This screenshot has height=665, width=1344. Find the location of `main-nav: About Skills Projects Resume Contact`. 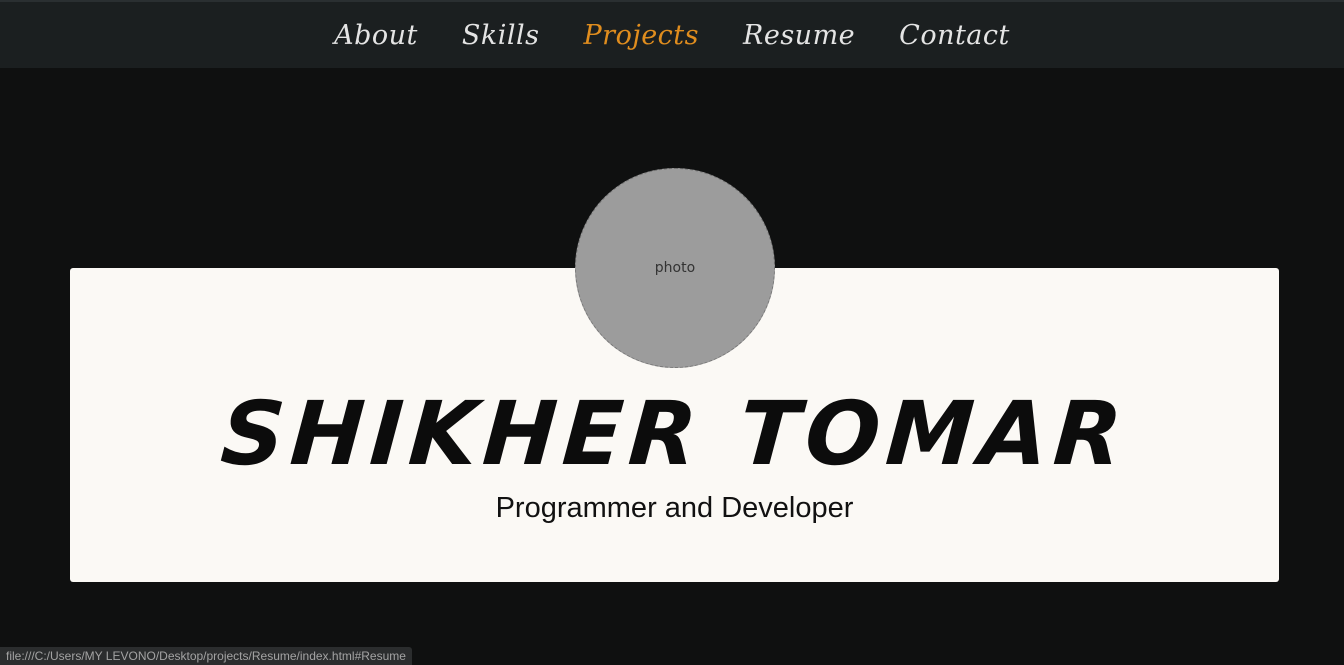

main-nav: About Skills Projects Resume Contact is located at coordinates (672, 35).